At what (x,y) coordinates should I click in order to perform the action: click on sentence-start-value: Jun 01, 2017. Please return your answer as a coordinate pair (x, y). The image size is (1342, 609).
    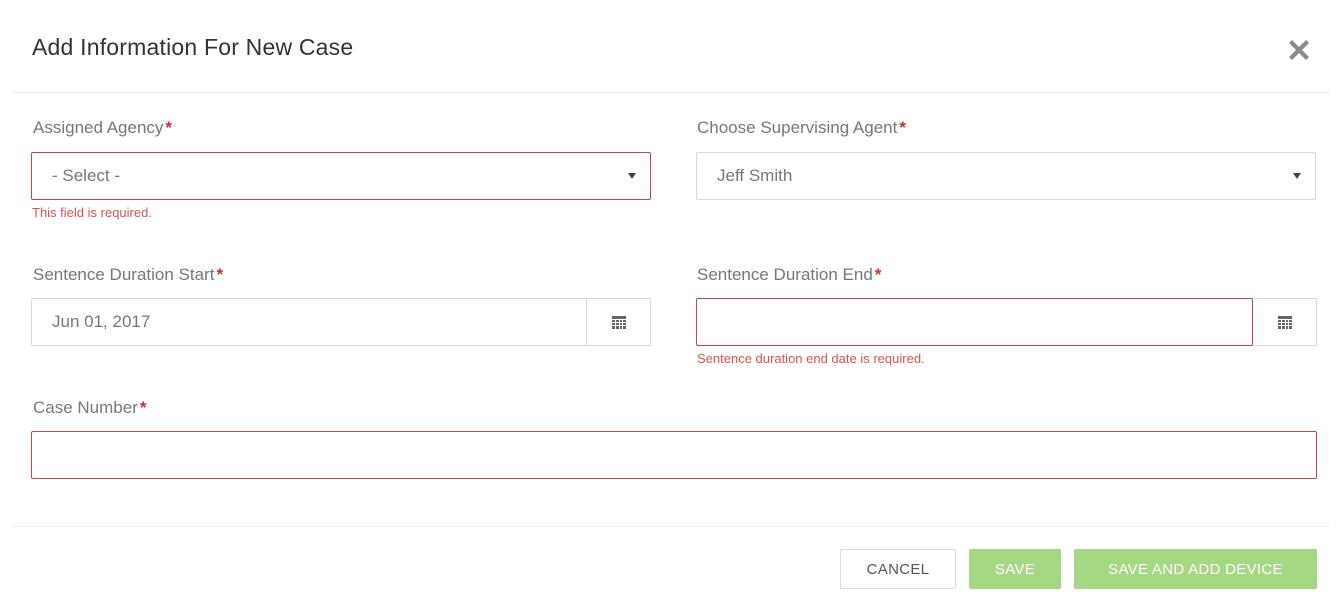
    Looking at the image, I should click on (101, 321).